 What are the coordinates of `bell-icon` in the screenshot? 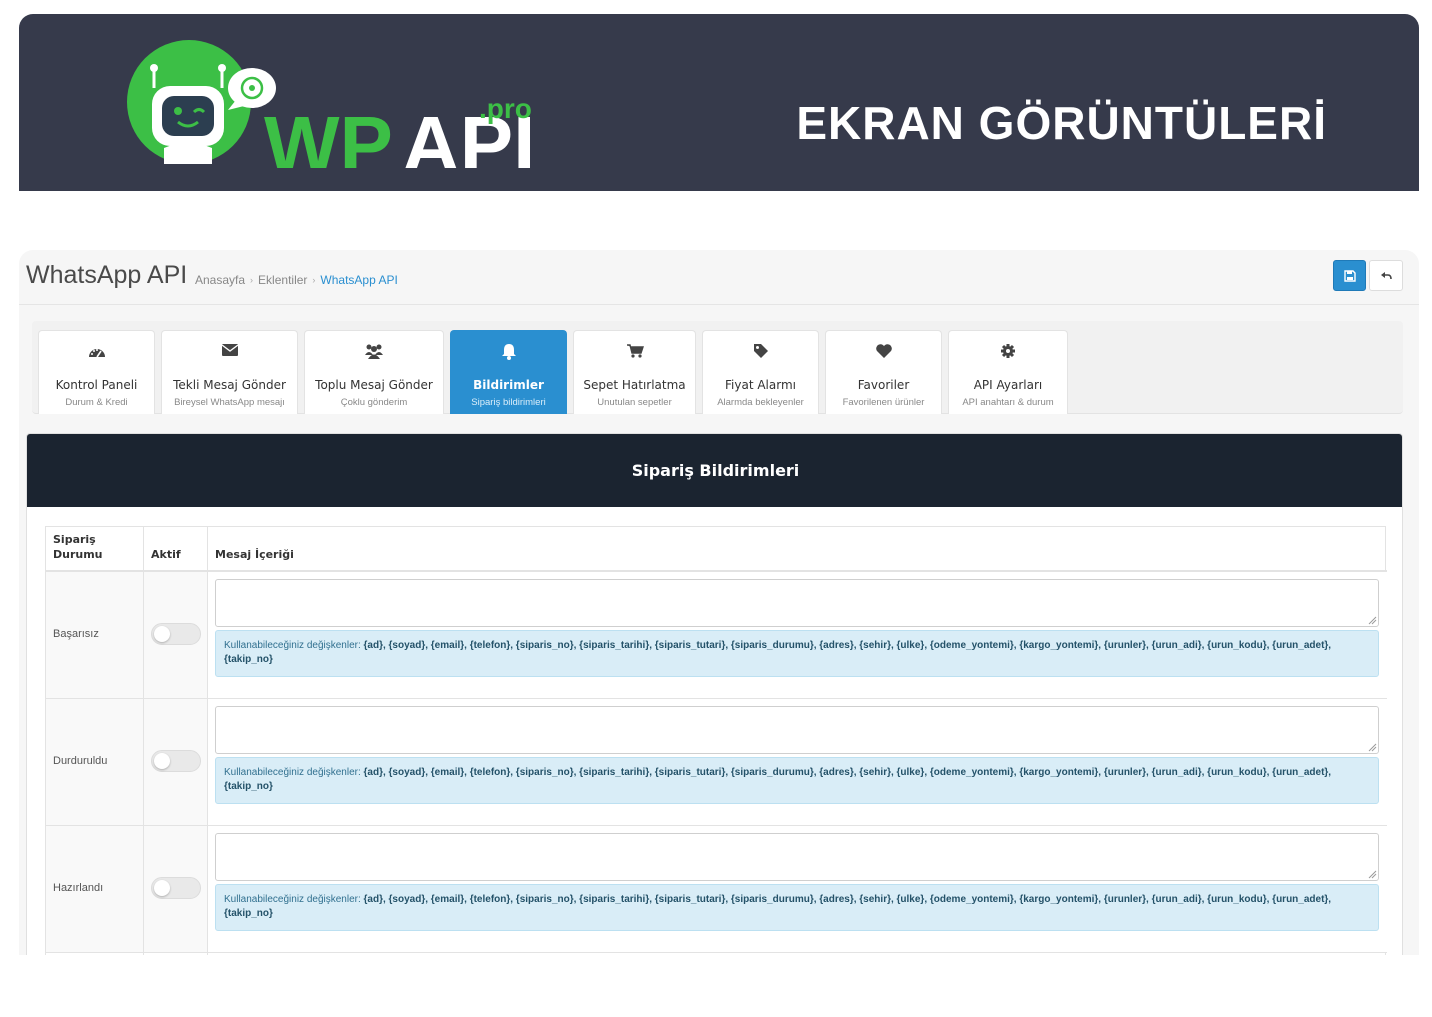 It's located at (508, 352).